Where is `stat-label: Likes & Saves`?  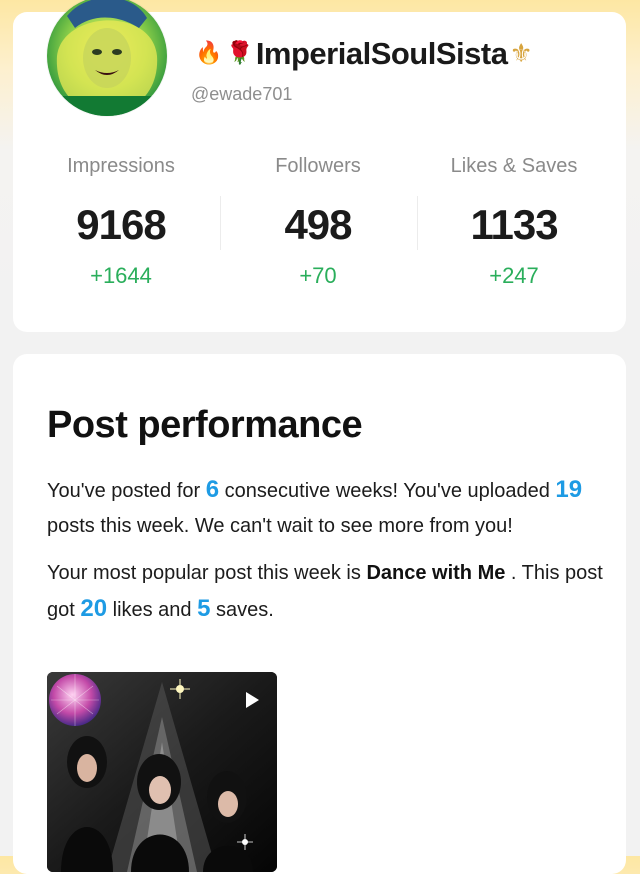
stat-label: Likes & Saves is located at coordinates (514, 166).